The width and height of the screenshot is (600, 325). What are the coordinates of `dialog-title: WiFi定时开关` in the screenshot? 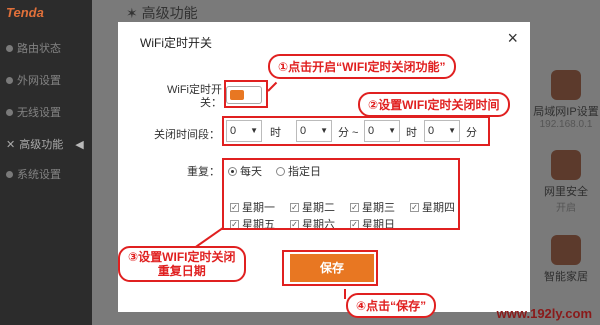 It's located at (176, 43).